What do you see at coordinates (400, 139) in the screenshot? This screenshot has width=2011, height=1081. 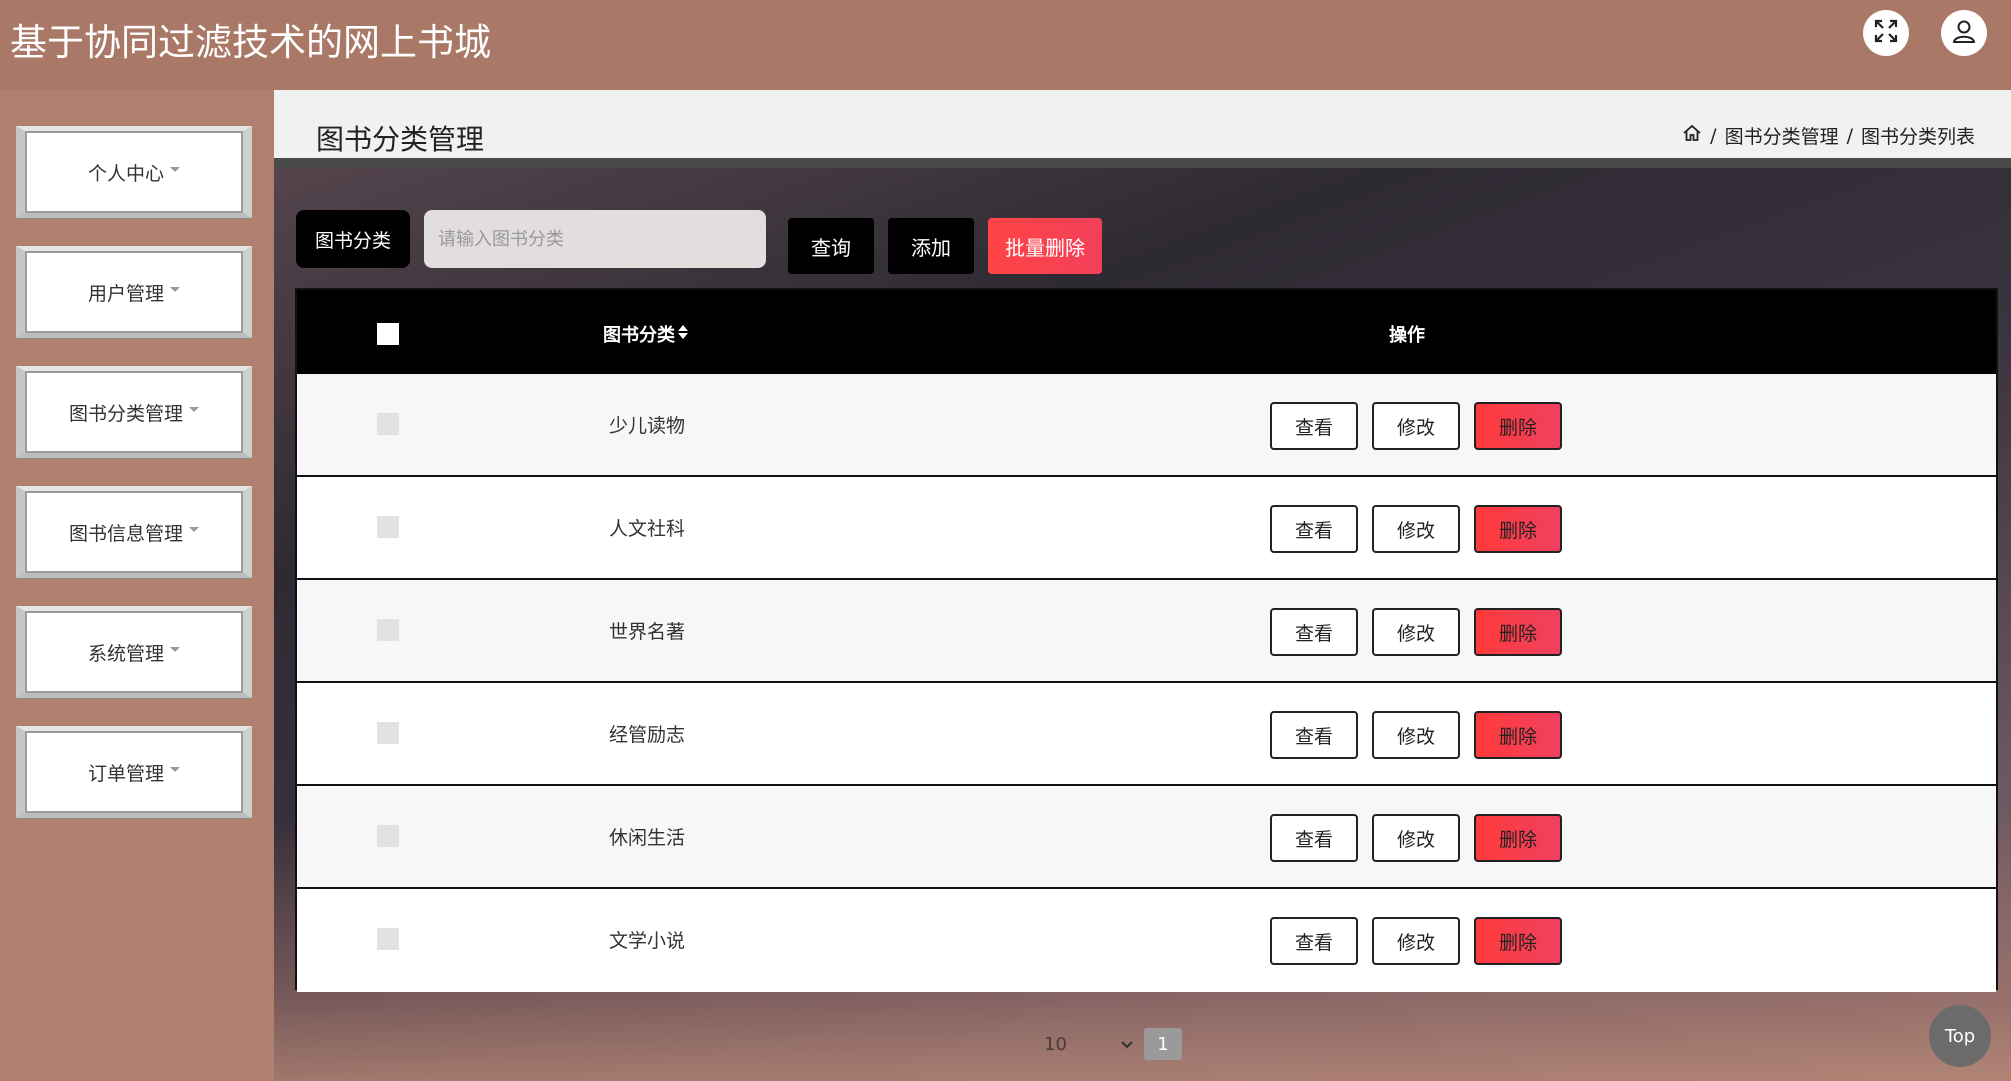 I see `page-title: 图书分类管理` at bounding box center [400, 139].